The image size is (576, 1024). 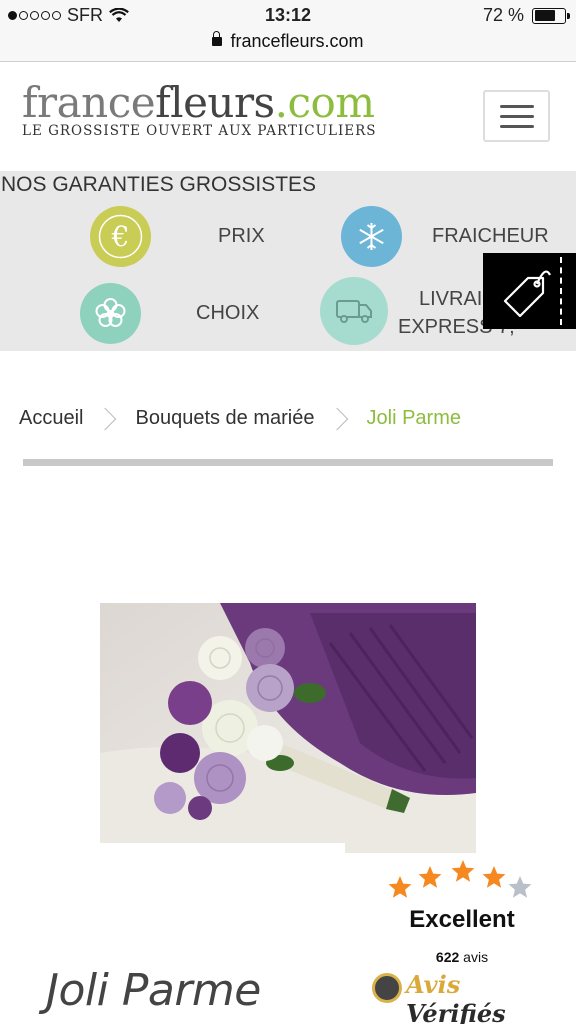 I want to click on reviews-widget: Excellent 622 avis Avis Vérifiés, so click(x=462, y=940).